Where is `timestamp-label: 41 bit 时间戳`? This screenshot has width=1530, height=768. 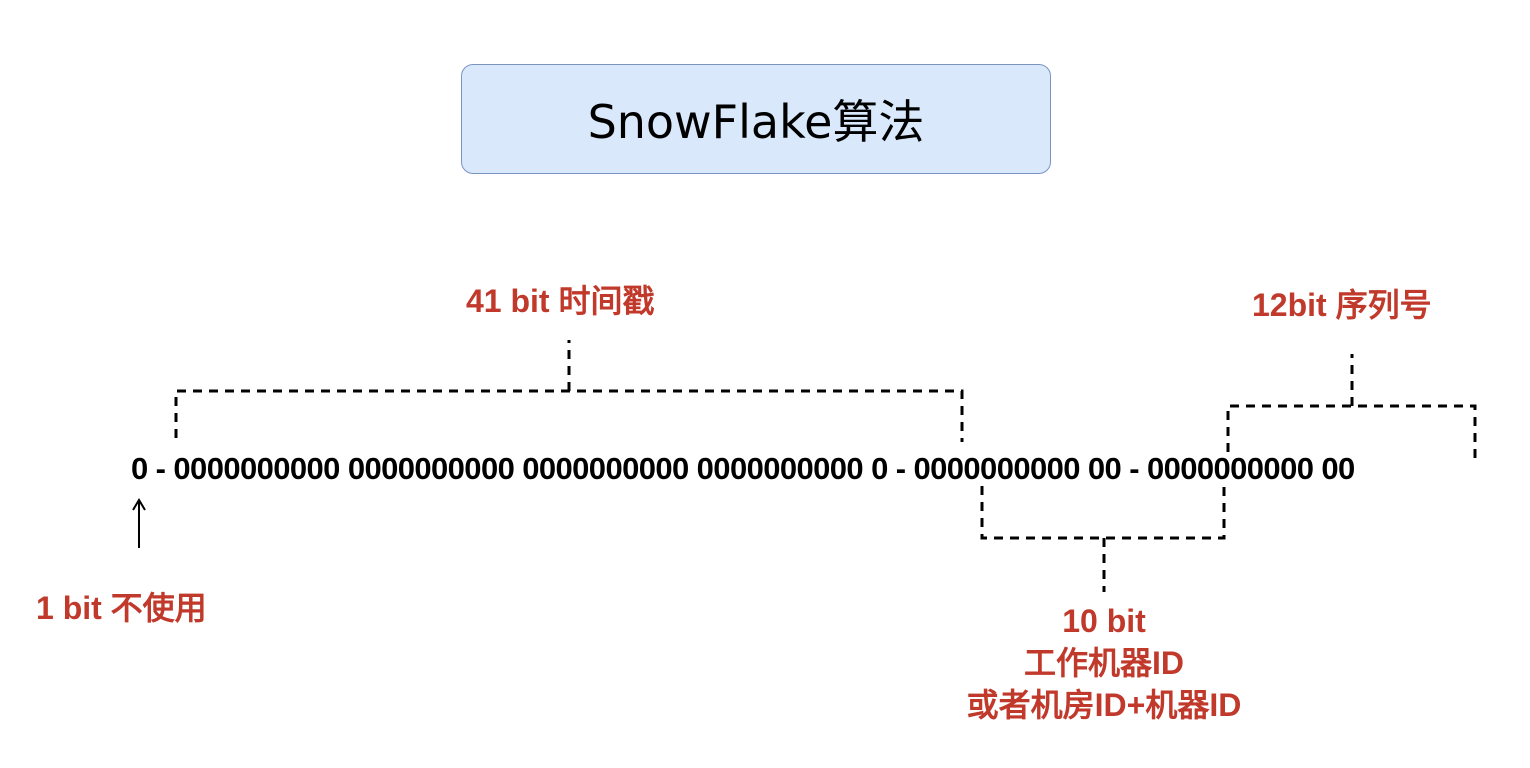
timestamp-label: 41 bit 时间戳 is located at coordinates (560, 301).